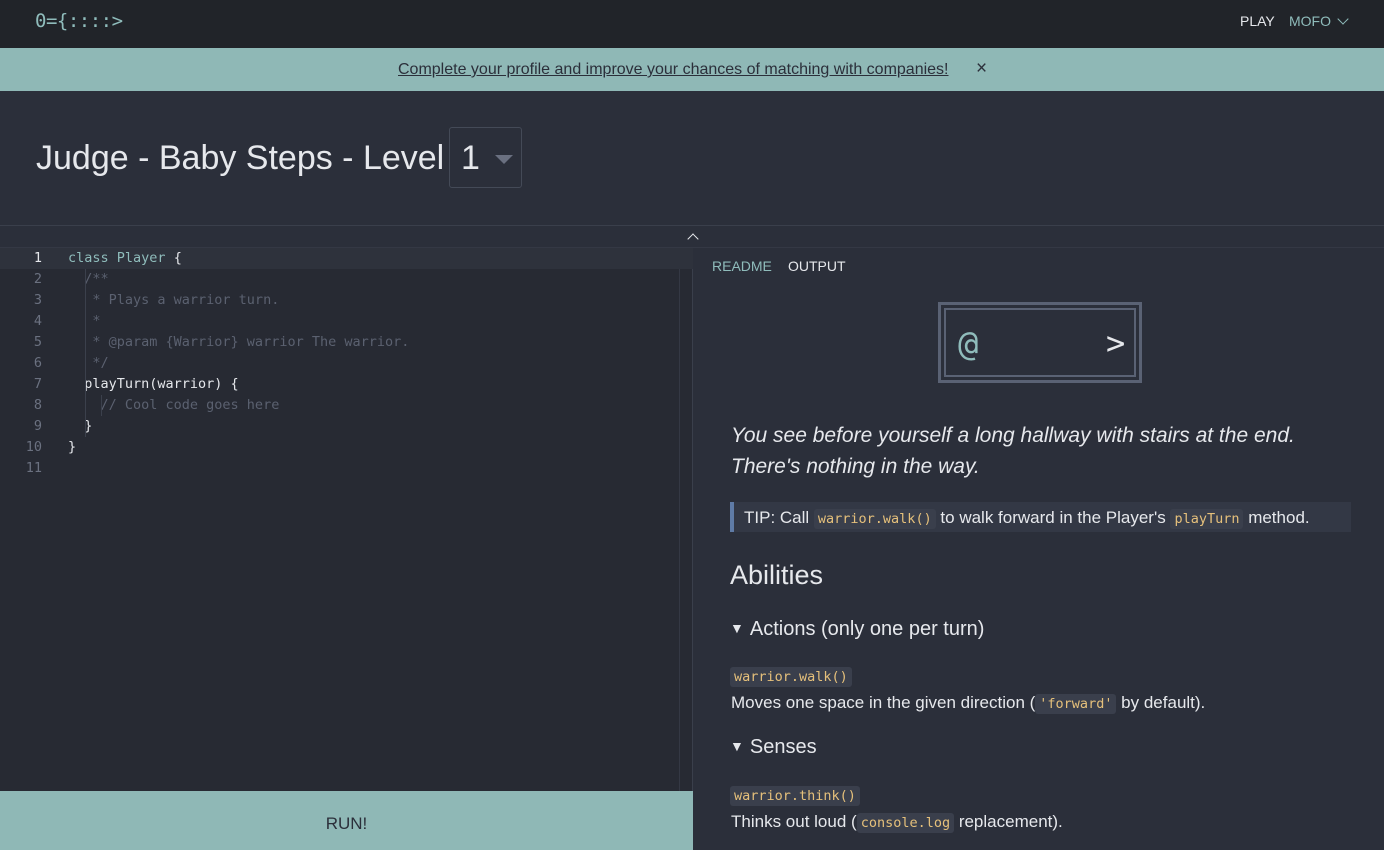 This screenshot has height=850, width=1384. What do you see at coordinates (37, 279) in the screenshot?
I see `line-number: 2` at bounding box center [37, 279].